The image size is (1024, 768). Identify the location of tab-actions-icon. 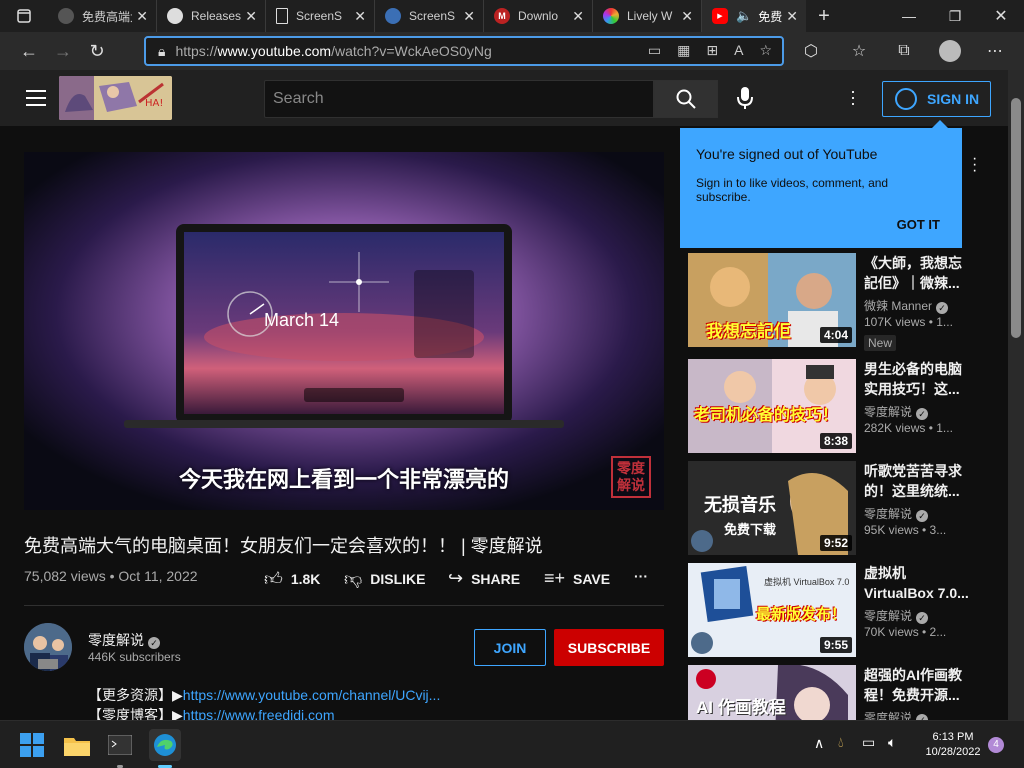
(24, 16).